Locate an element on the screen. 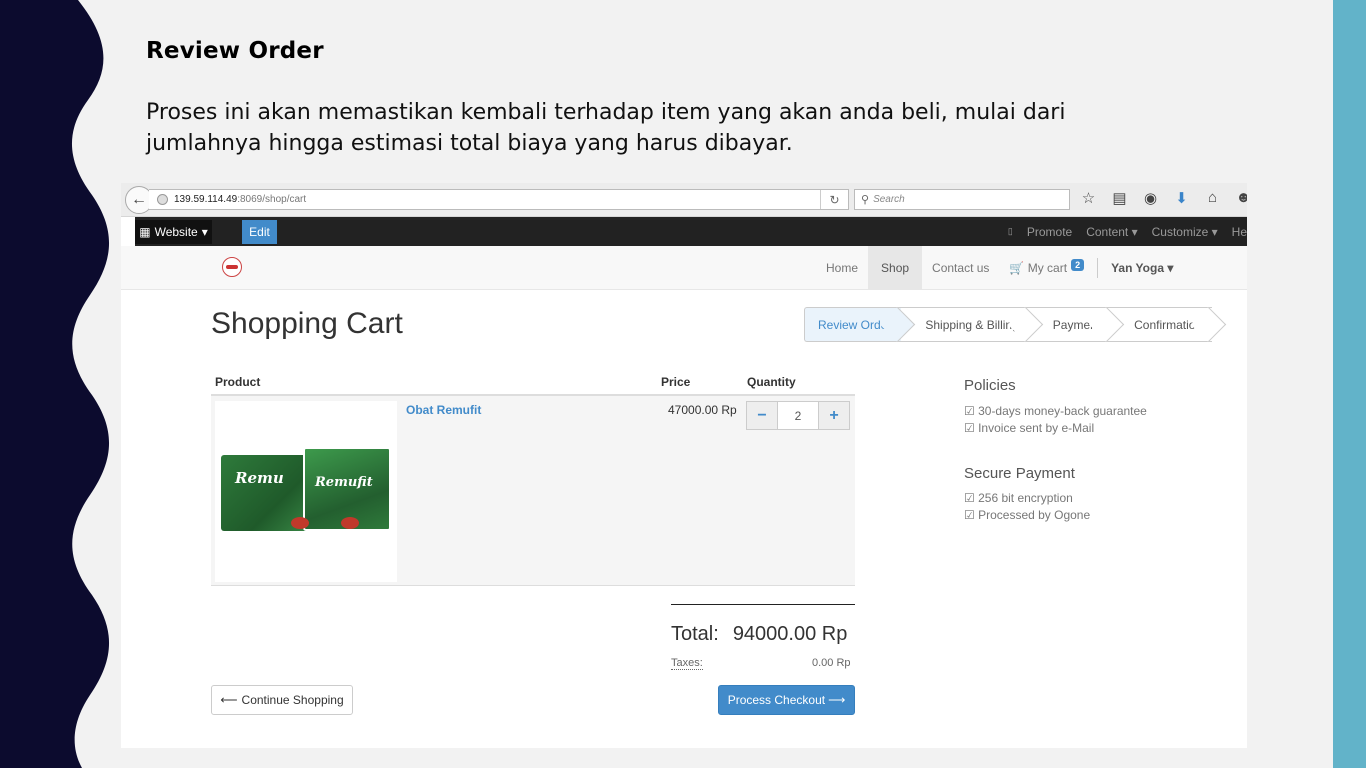  address-bar: 139.59.114.49:8069/shop/cart ↻ is located at coordinates (499, 199).